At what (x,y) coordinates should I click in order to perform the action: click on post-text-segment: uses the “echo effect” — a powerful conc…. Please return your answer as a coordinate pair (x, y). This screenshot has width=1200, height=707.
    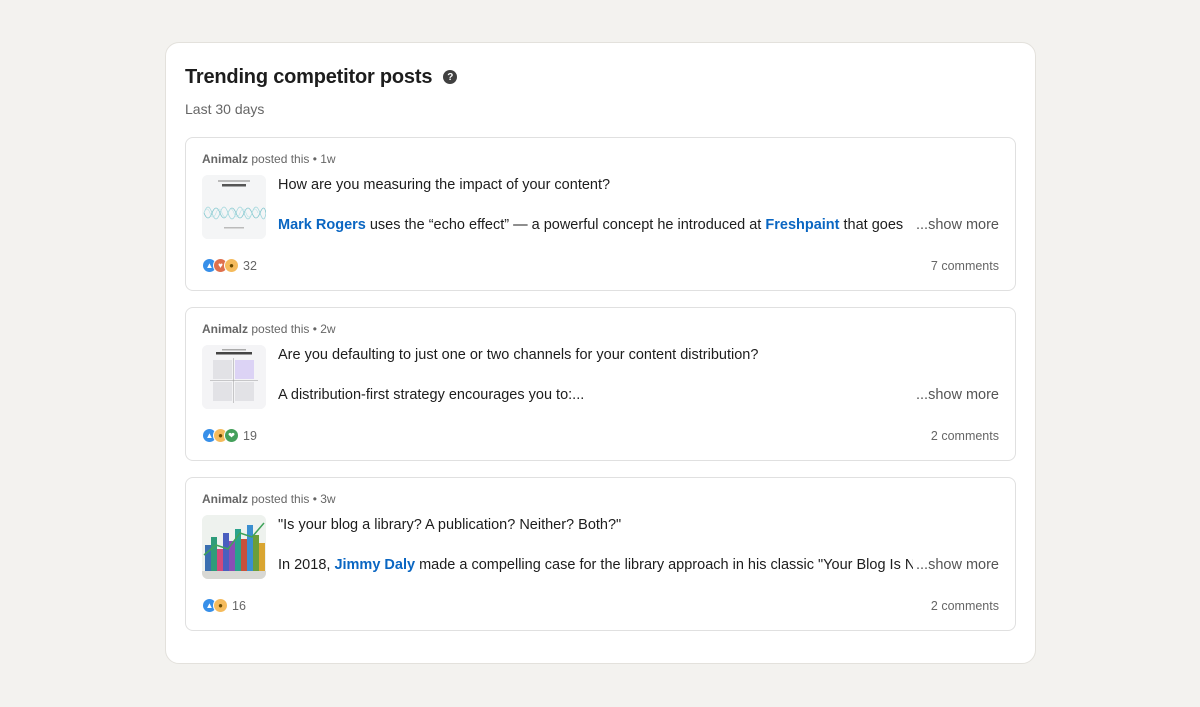
    Looking at the image, I should click on (565, 225).